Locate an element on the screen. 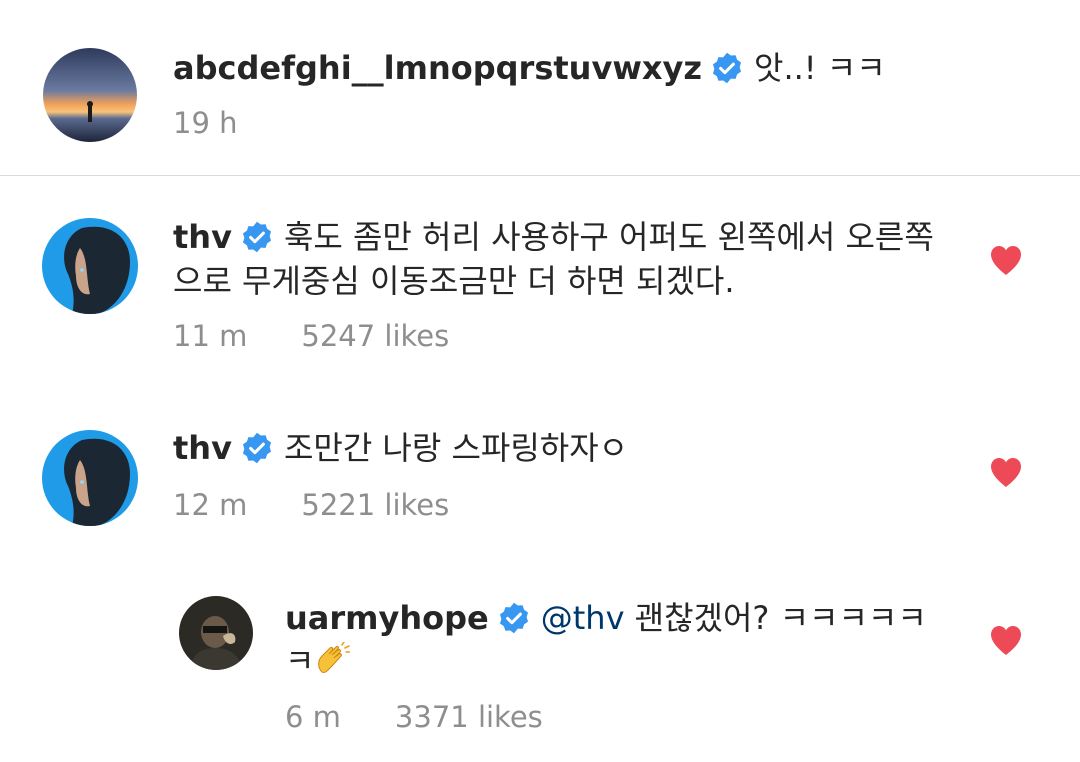  comment-text-line-1: thv 훅도 좀만 허리 사용하구 어퍼도 왼쪽에서 오른쪽 is located at coordinates (553, 237).